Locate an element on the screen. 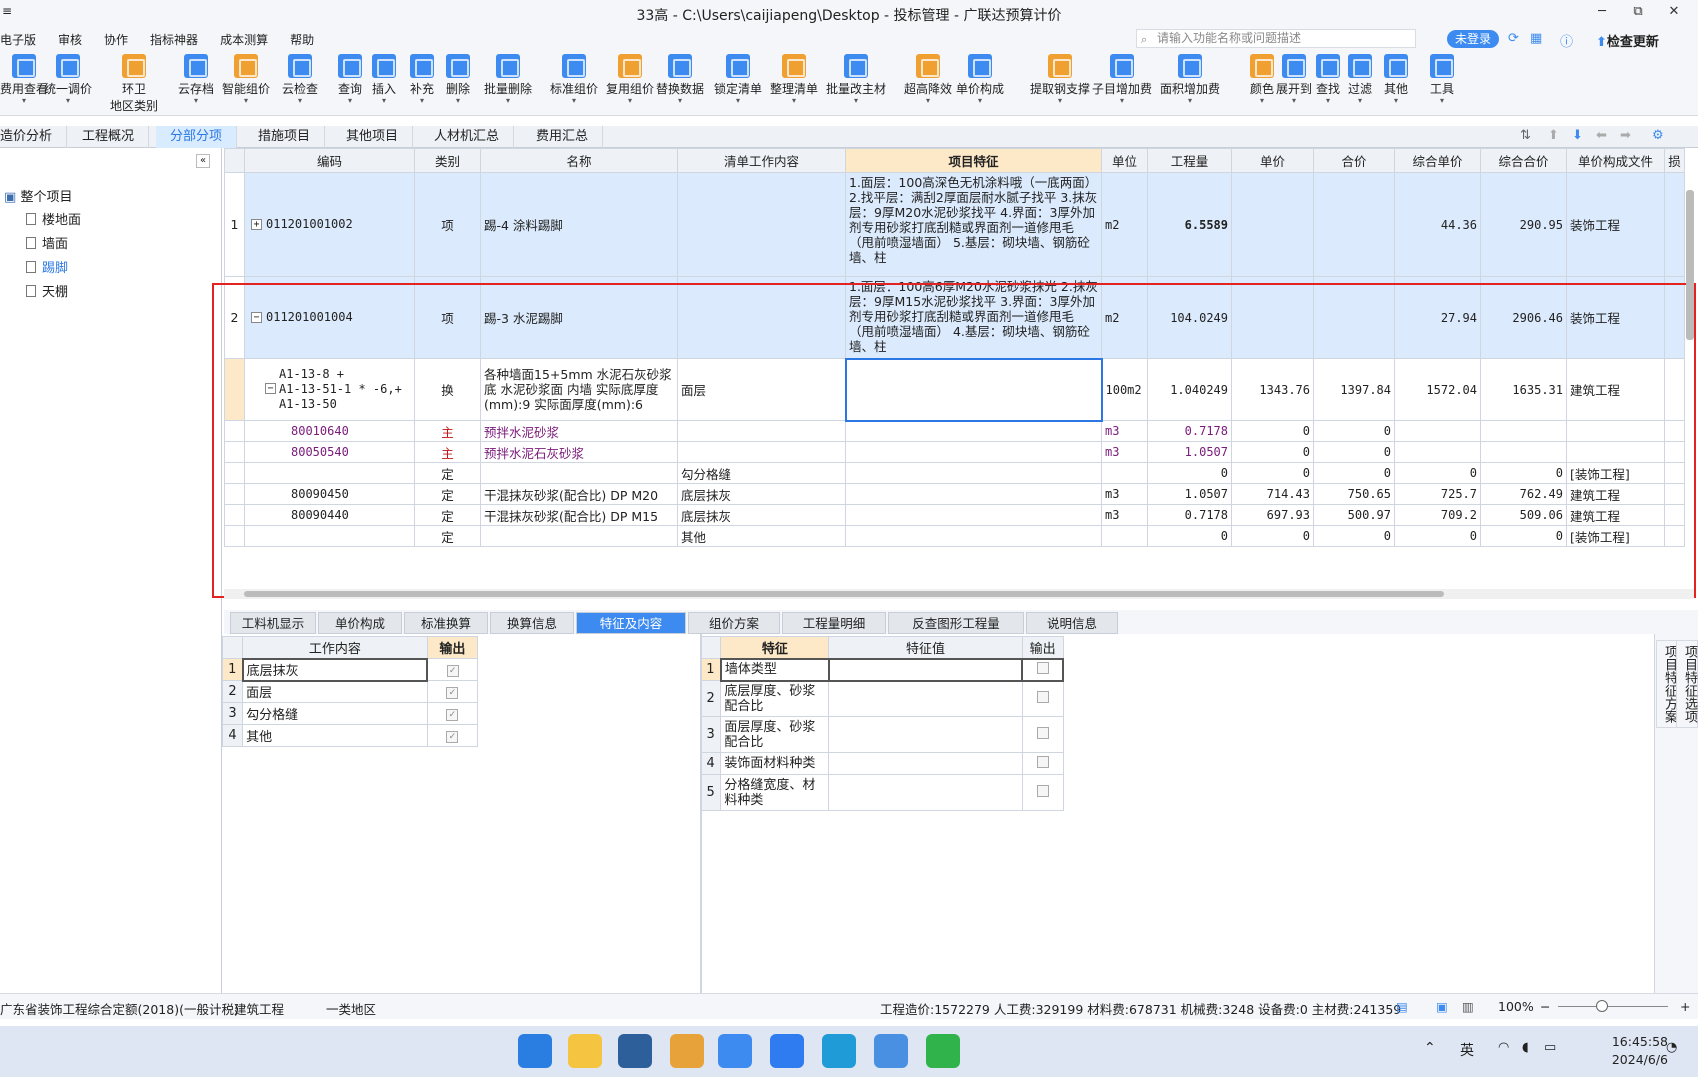 The height and width of the screenshot is (1077, 1698). settings-icon: ⚙ is located at coordinates (1658, 135).